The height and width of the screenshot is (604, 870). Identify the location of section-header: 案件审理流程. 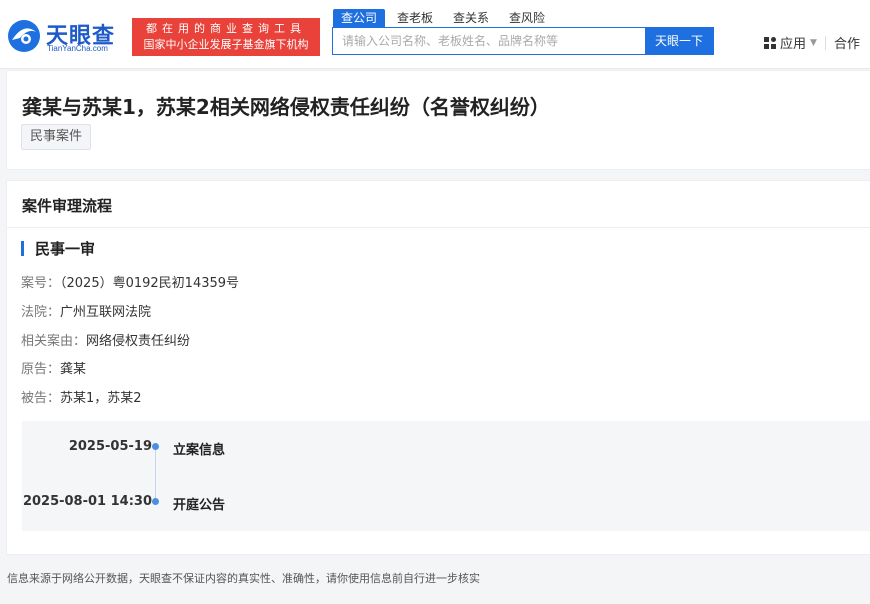
(438, 204).